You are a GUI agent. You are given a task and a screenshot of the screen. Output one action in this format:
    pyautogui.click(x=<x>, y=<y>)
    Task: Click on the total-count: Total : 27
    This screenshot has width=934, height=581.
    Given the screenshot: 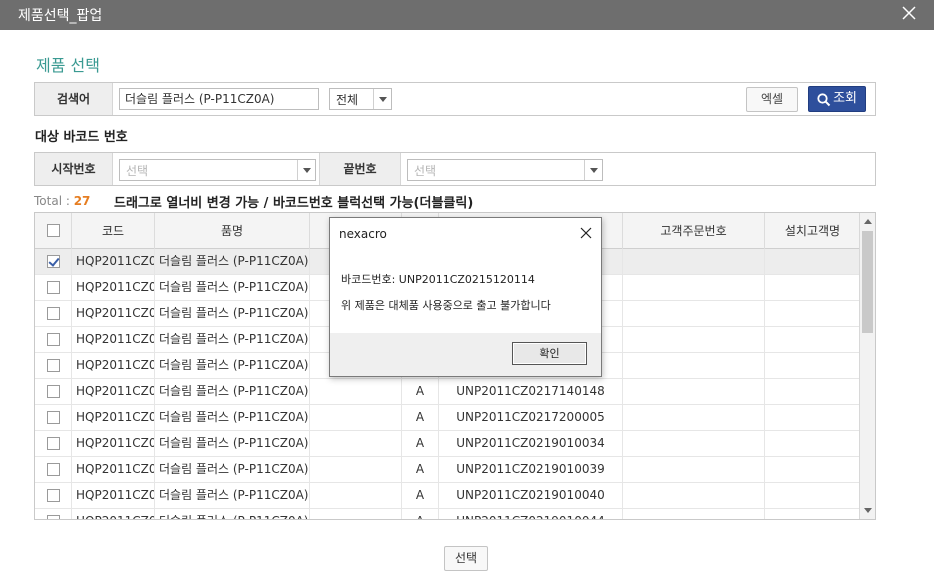 What is the action you would take?
    pyautogui.click(x=62, y=201)
    